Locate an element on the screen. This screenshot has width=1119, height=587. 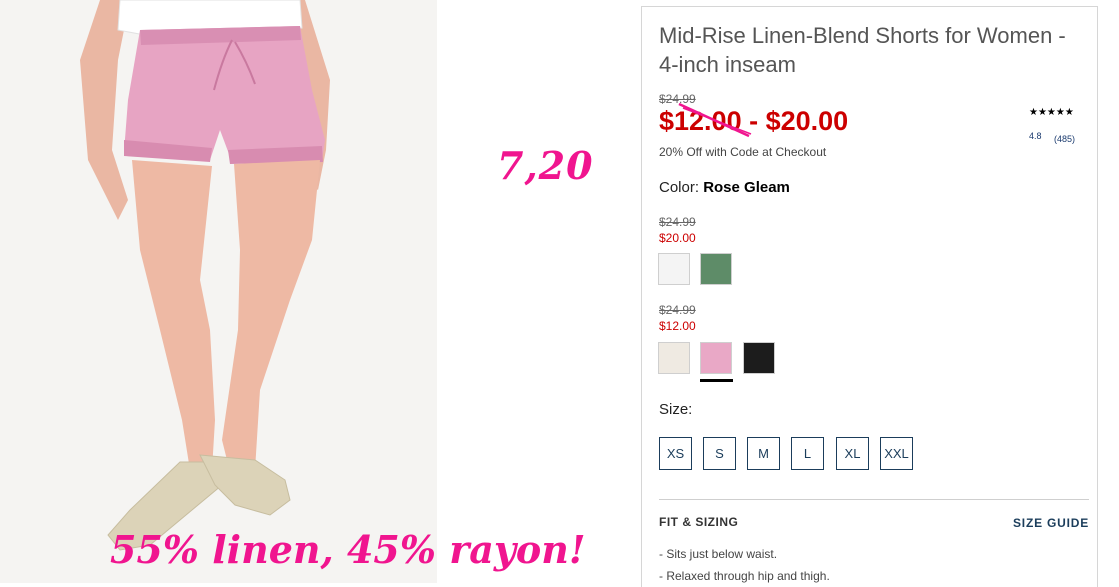
size-l-button: L is located at coordinates (807, 453).